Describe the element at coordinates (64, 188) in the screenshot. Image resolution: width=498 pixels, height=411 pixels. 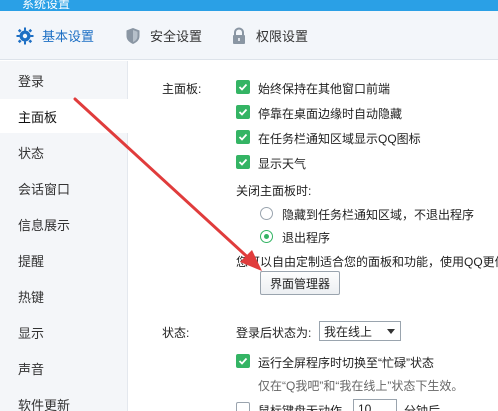
I see `sidebar-item-chat-window: 会话窗口` at that location.